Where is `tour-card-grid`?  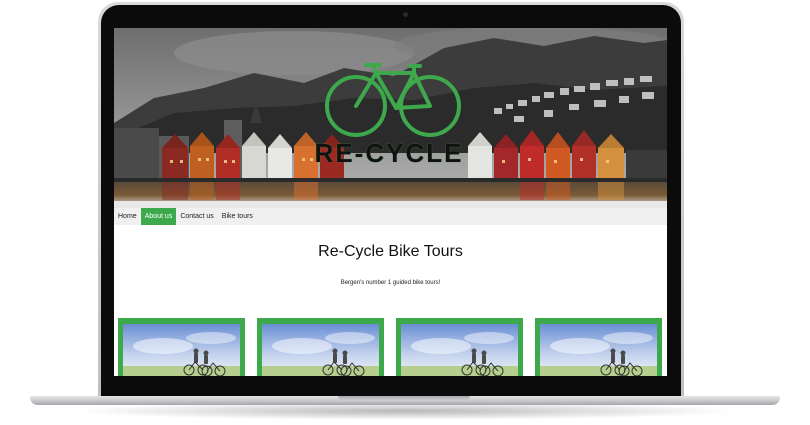 tour-card-grid is located at coordinates (391, 347).